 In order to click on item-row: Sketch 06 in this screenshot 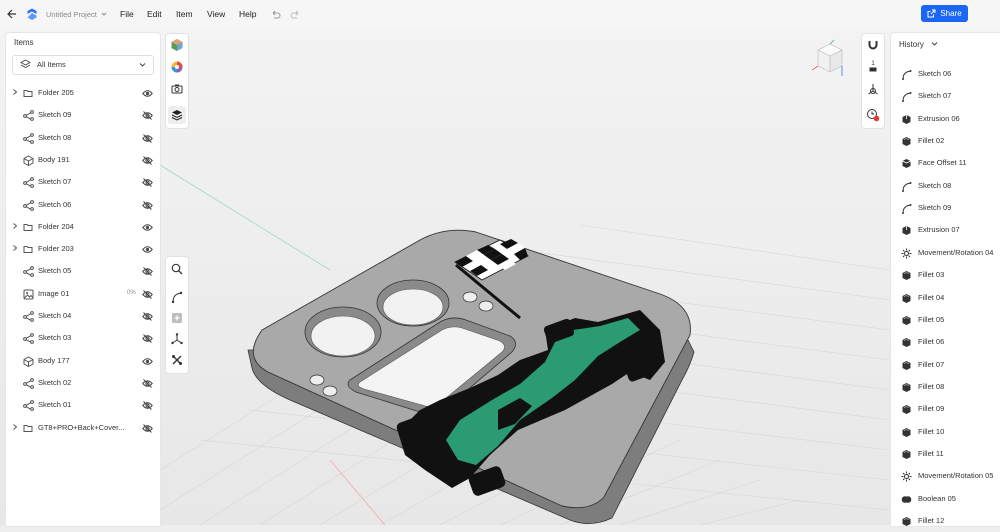, I will do `click(83, 205)`.